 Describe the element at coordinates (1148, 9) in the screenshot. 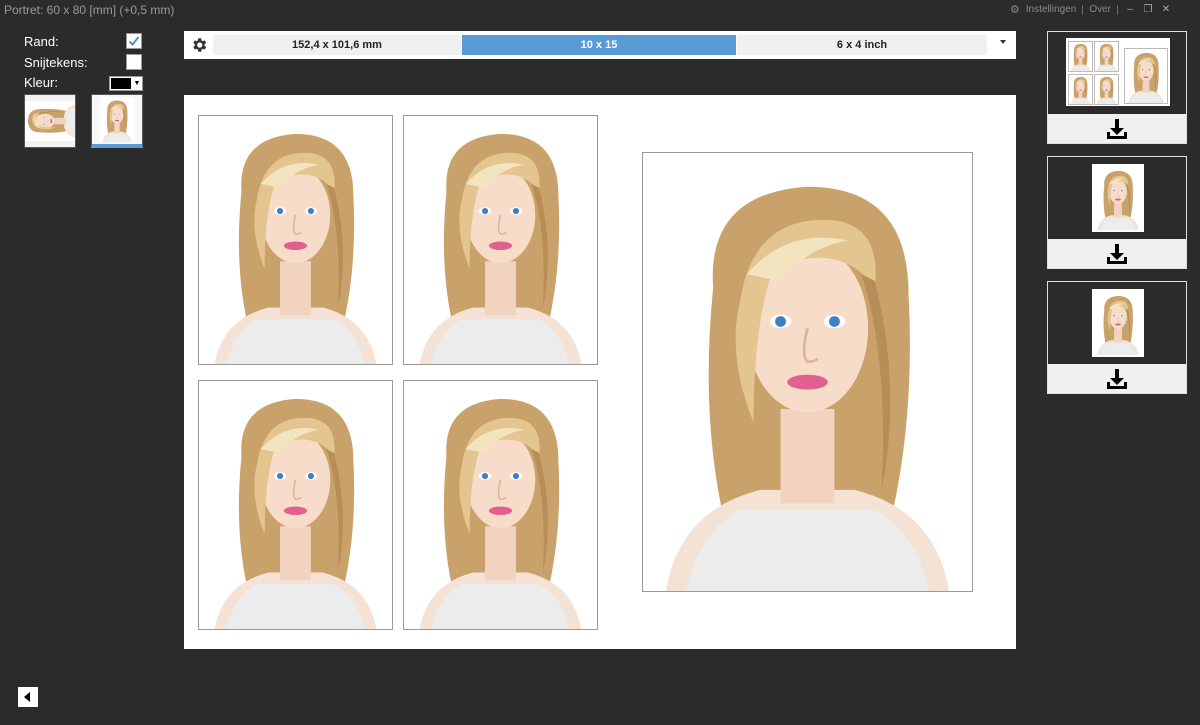

I see `restore-button: ❐` at that location.